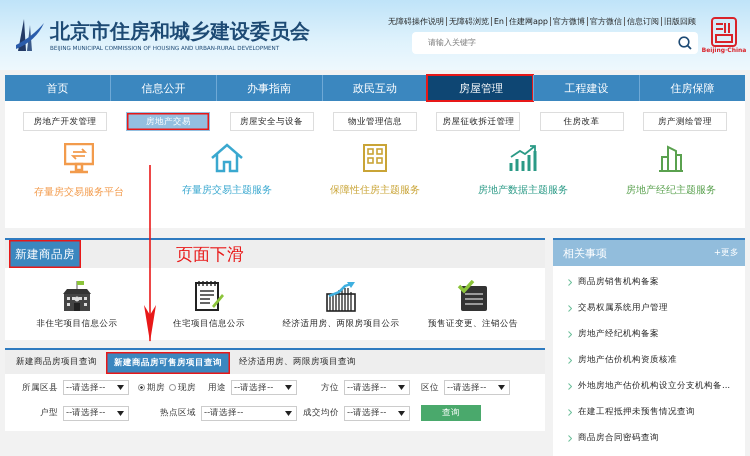  Describe the element at coordinates (642, 21) in the screenshot. I see `header-link: 信息订阅` at that location.